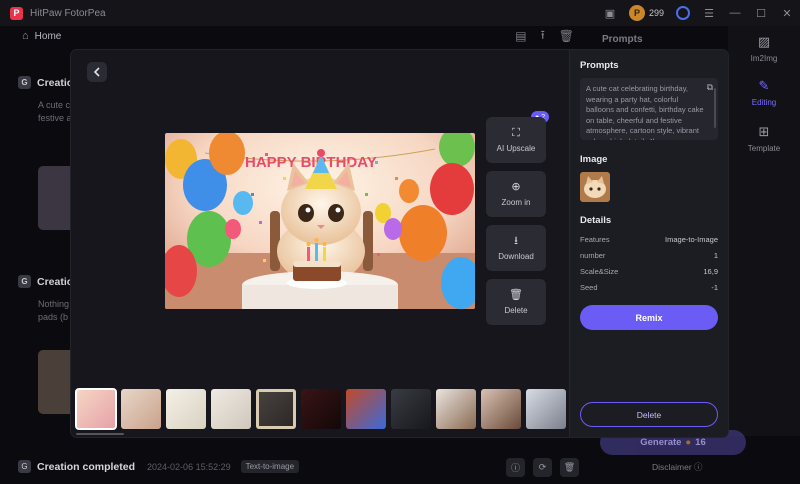  What do you see at coordinates (709, 13) in the screenshot?
I see `menu-icon: ☰` at bounding box center [709, 13].